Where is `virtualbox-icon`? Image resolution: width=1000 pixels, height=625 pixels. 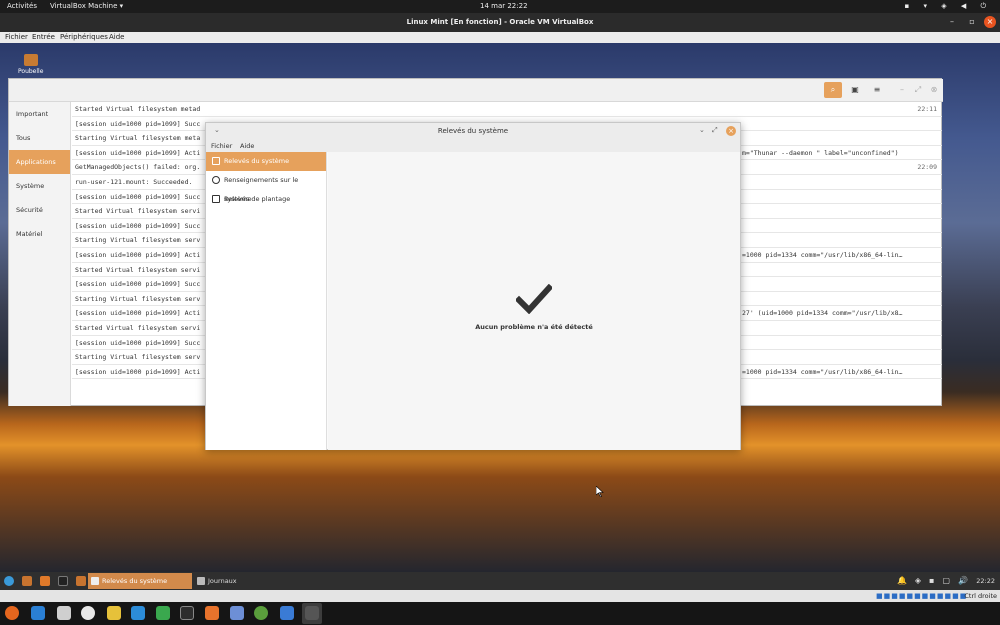
virtualbox-icon is located at coordinates (287, 613).